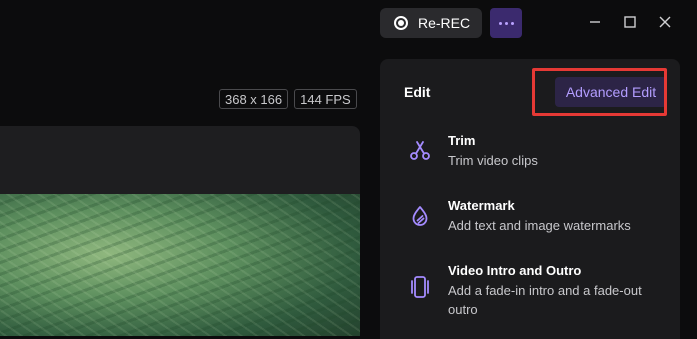  I want to click on re-rec-label: Re-REC, so click(444, 23).